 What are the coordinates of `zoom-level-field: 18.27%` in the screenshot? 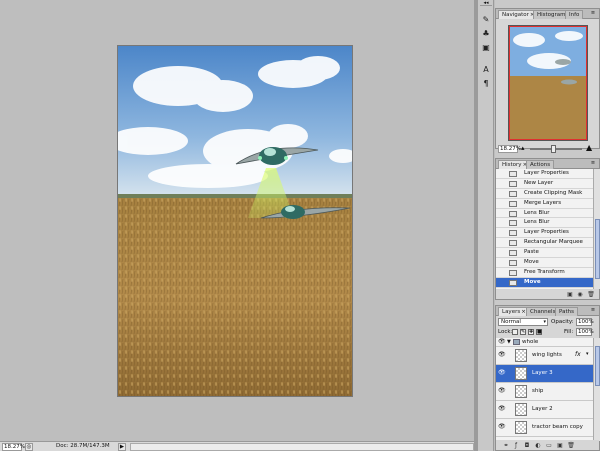 It's located at (13, 447).